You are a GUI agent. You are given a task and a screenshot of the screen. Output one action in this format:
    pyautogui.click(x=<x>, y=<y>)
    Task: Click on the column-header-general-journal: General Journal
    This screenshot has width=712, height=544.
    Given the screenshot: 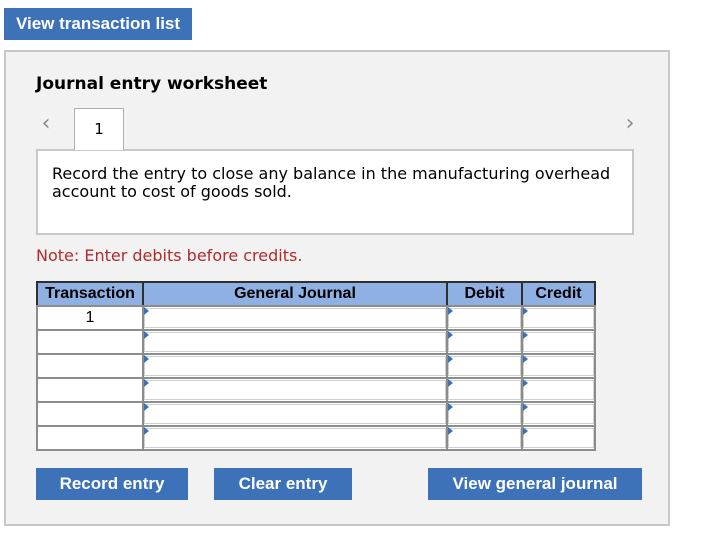 What is the action you would take?
    pyautogui.click(x=295, y=294)
    